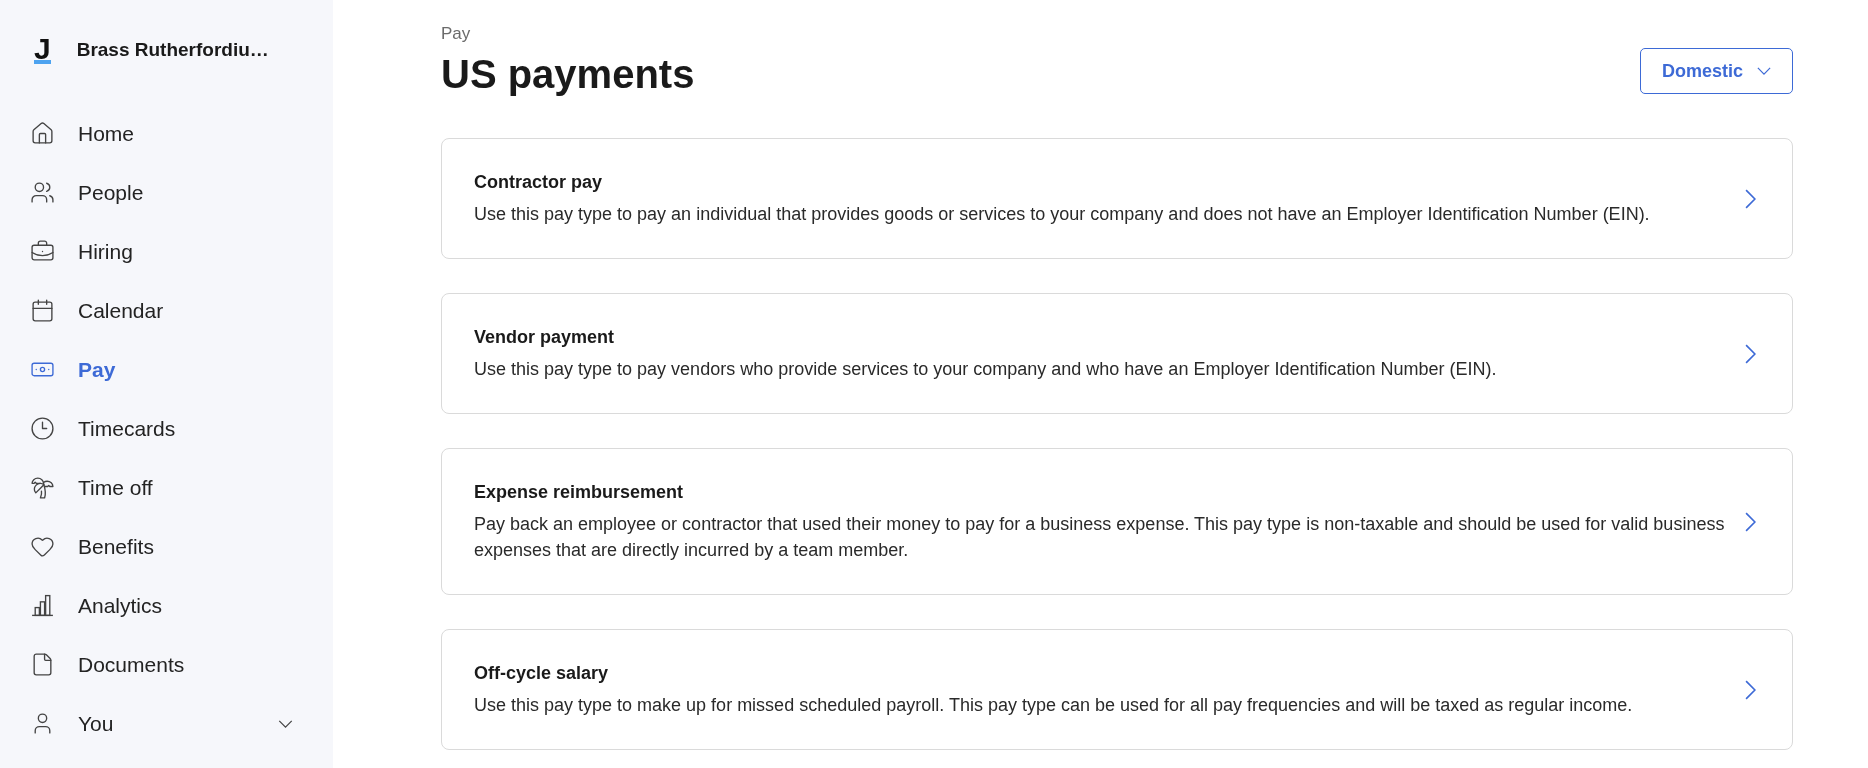 This screenshot has height=768, width=1868. I want to click on brand-logo: J, so click(42, 50).